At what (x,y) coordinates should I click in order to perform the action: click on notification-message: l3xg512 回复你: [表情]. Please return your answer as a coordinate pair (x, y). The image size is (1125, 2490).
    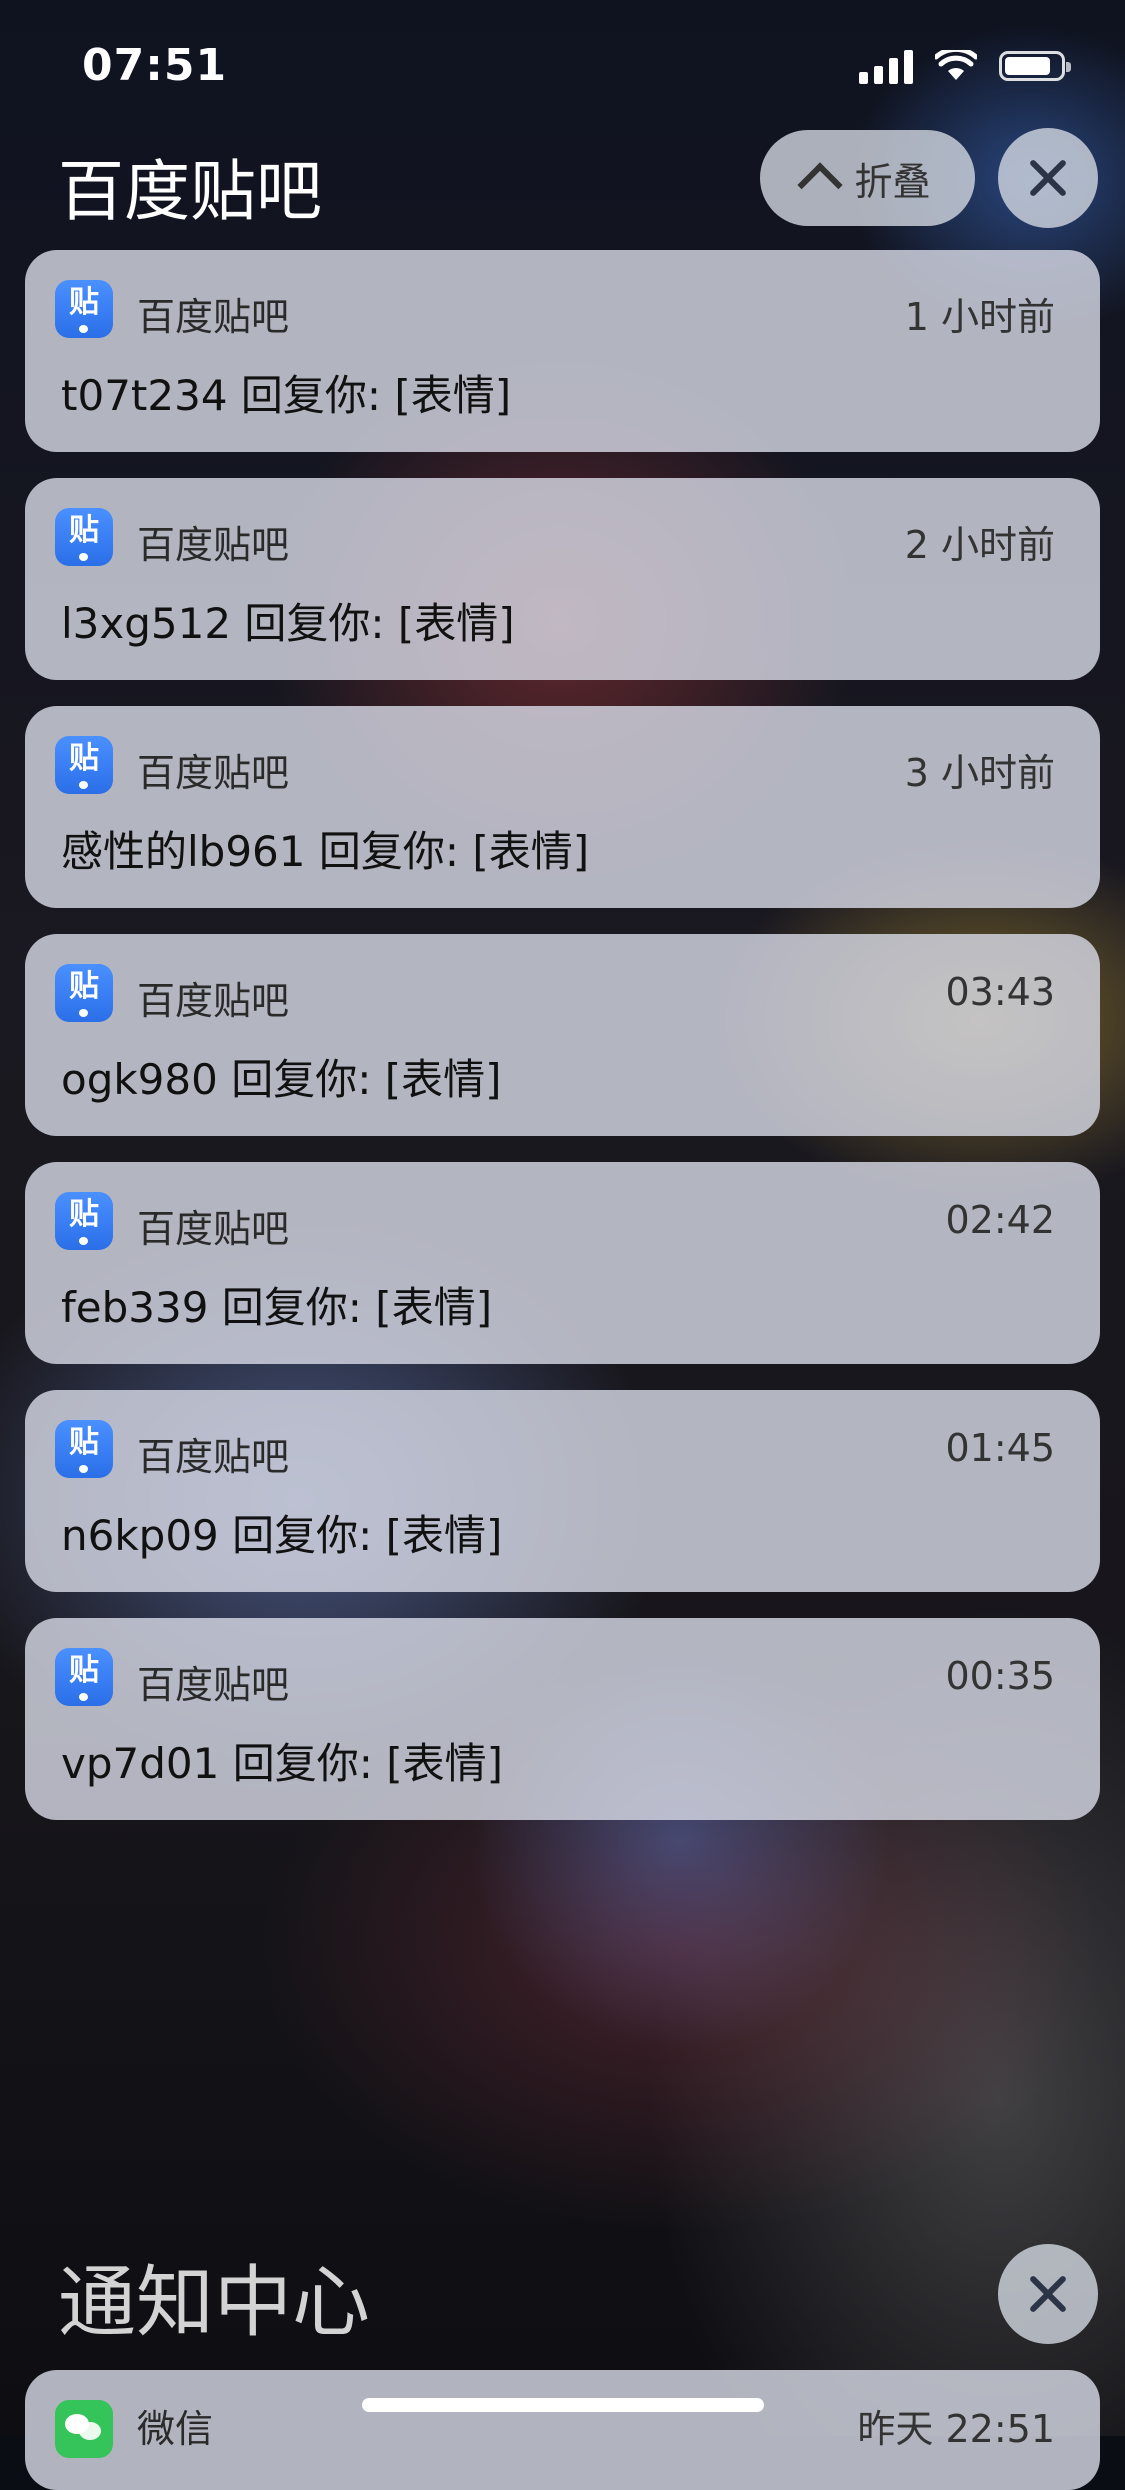
    Looking at the image, I should click on (288, 623).